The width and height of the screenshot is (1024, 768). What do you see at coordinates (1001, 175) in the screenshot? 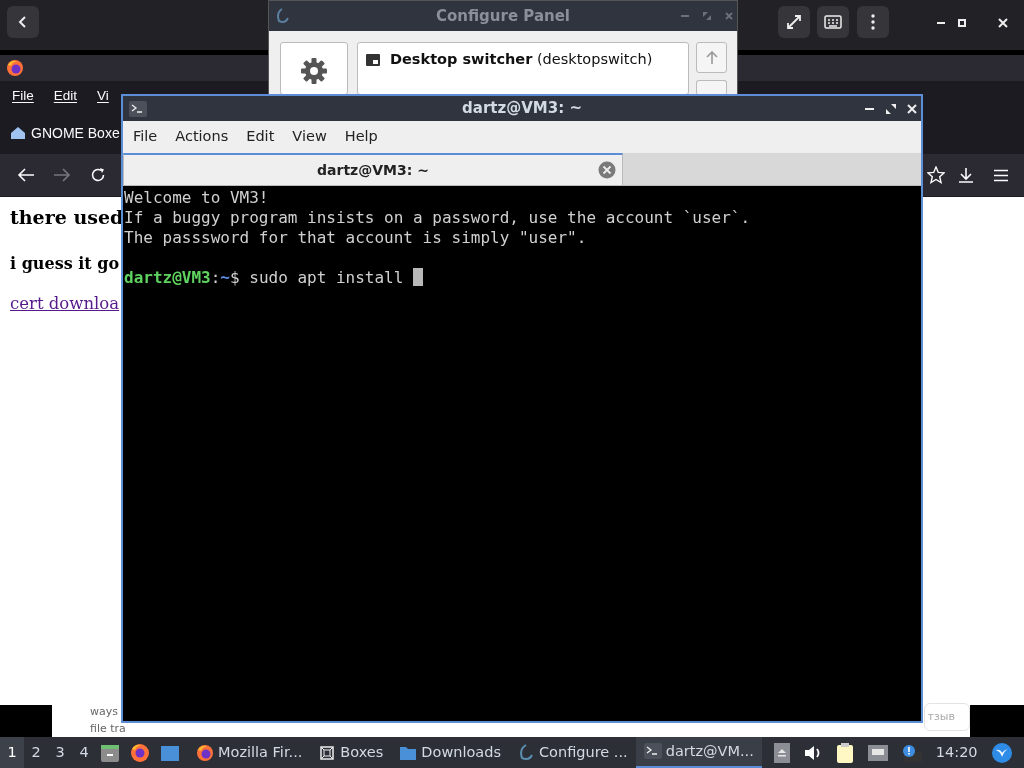
I see `menu-icon` at bounding box center [1001, 175].